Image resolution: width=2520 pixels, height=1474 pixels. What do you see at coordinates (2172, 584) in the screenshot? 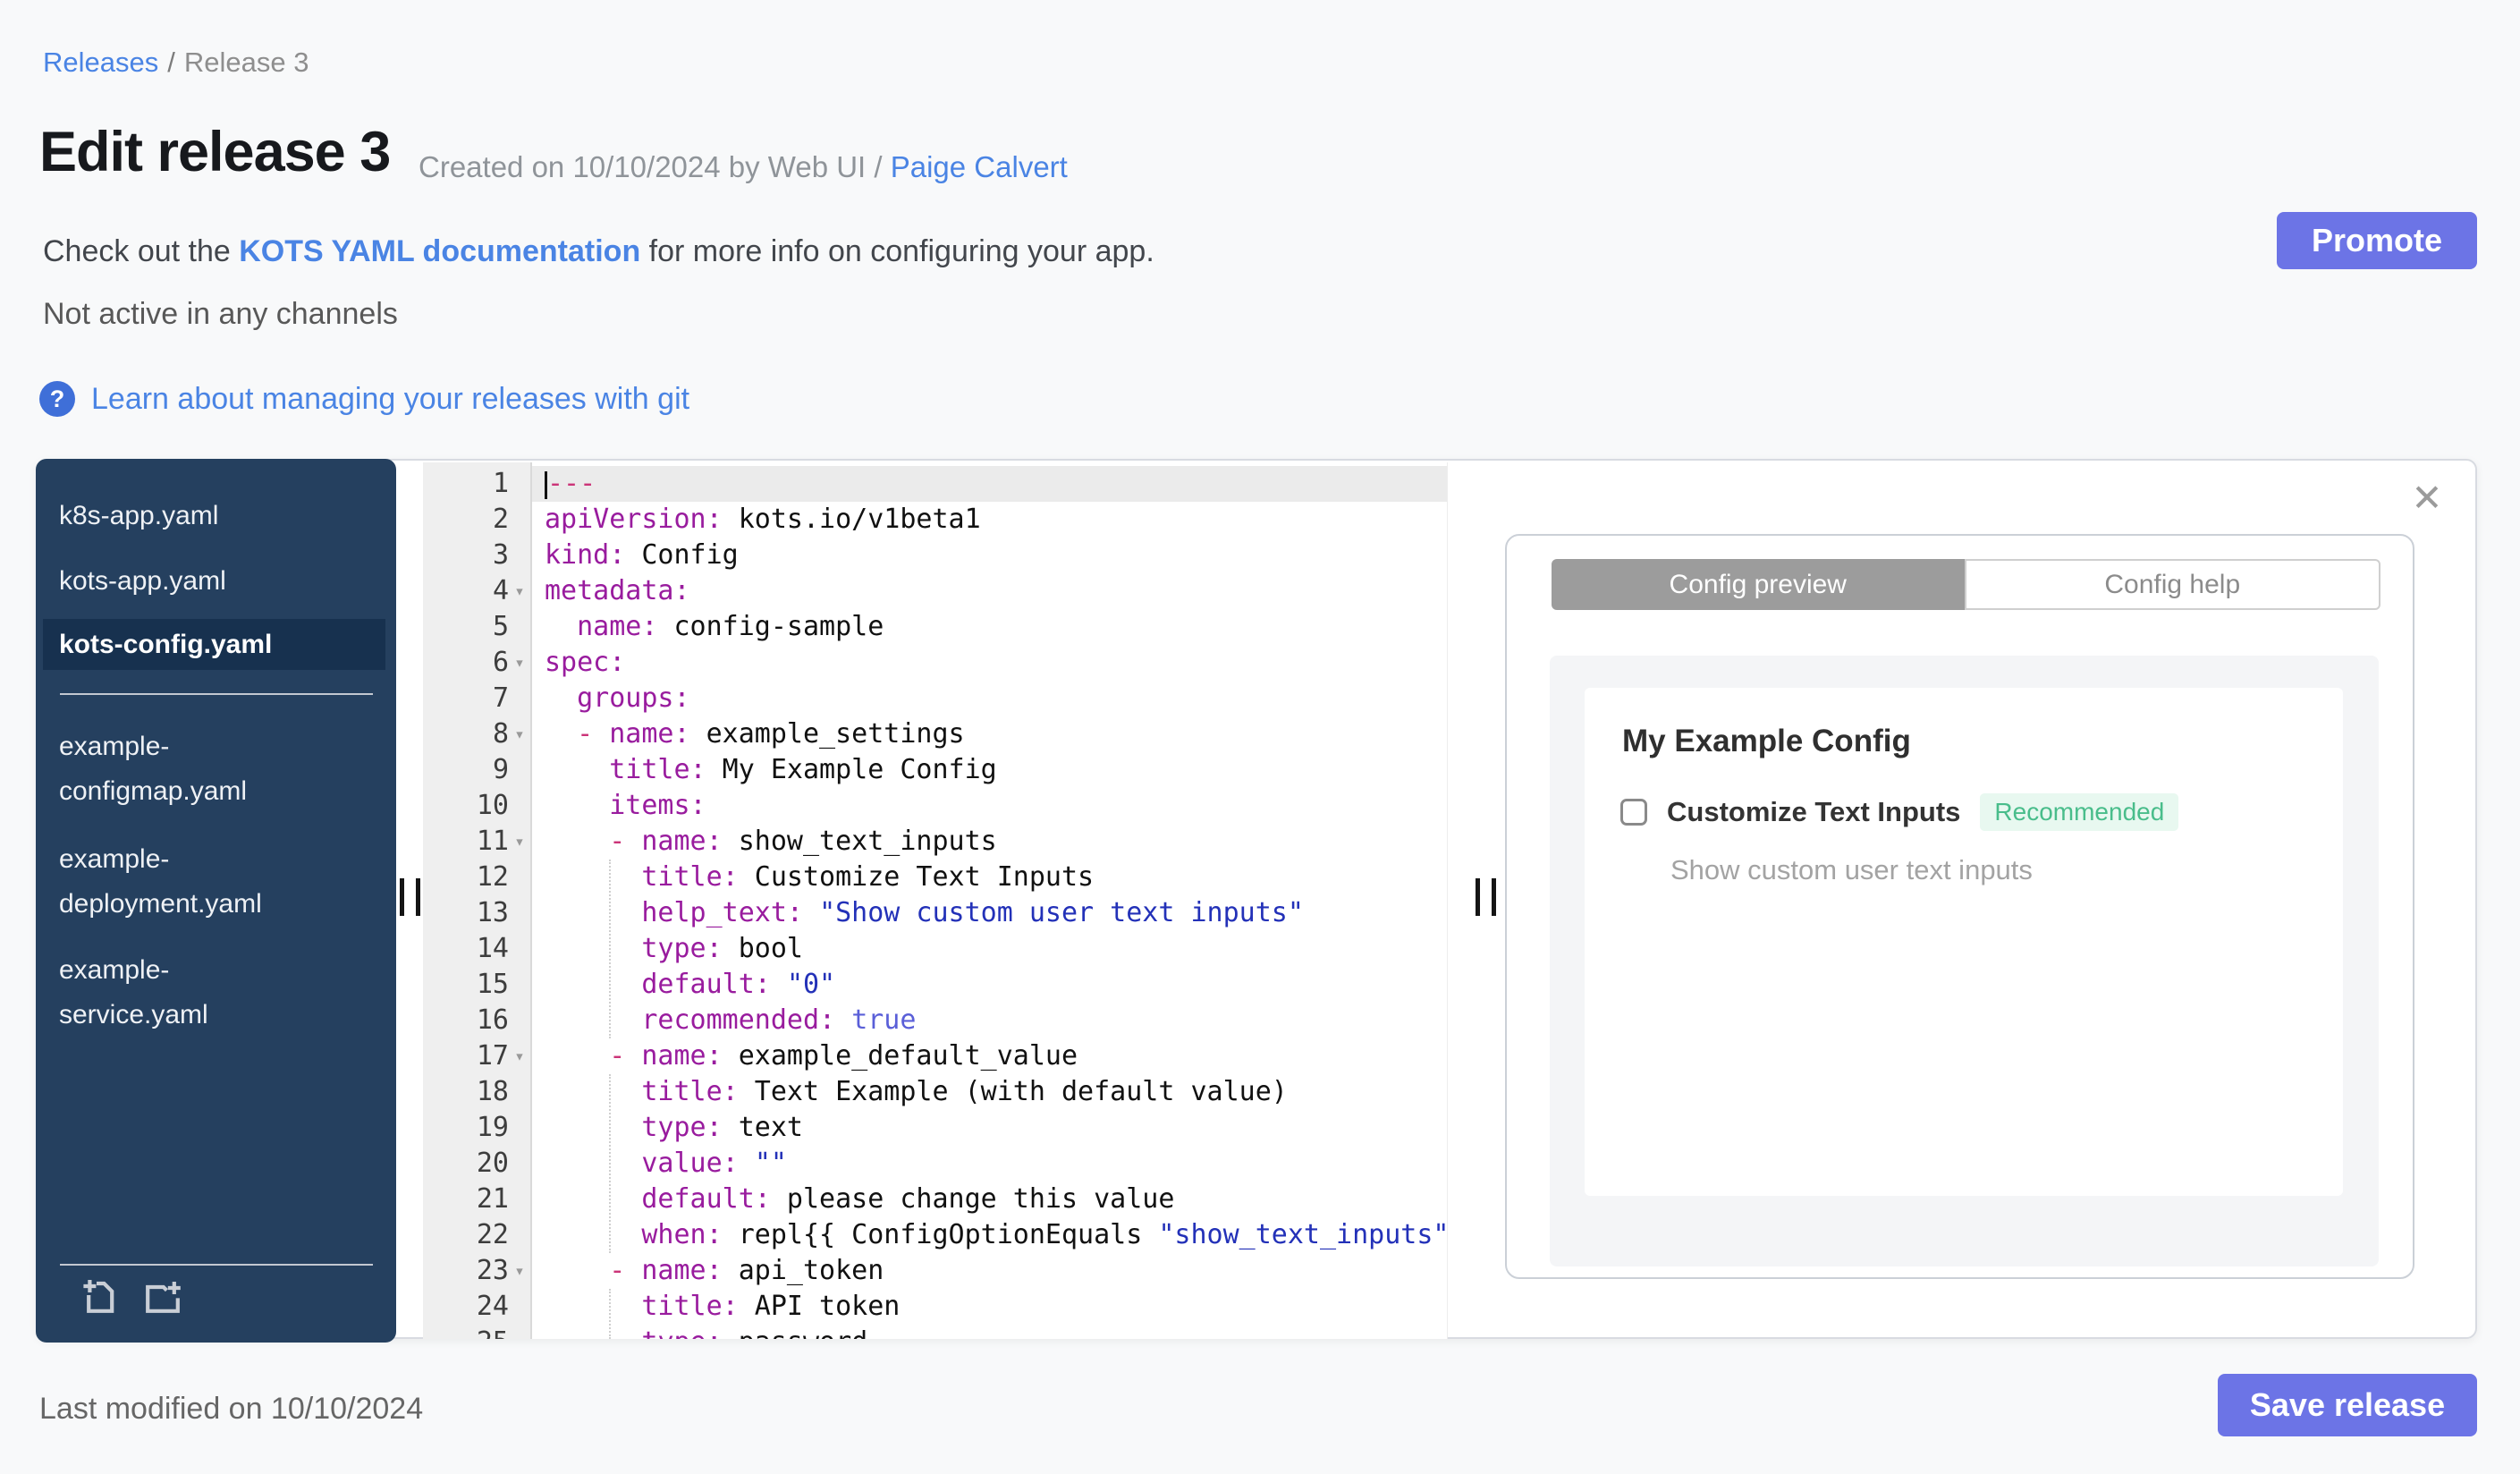
I see `tab-config-help: Config help` at bounding box center [2172, 584].